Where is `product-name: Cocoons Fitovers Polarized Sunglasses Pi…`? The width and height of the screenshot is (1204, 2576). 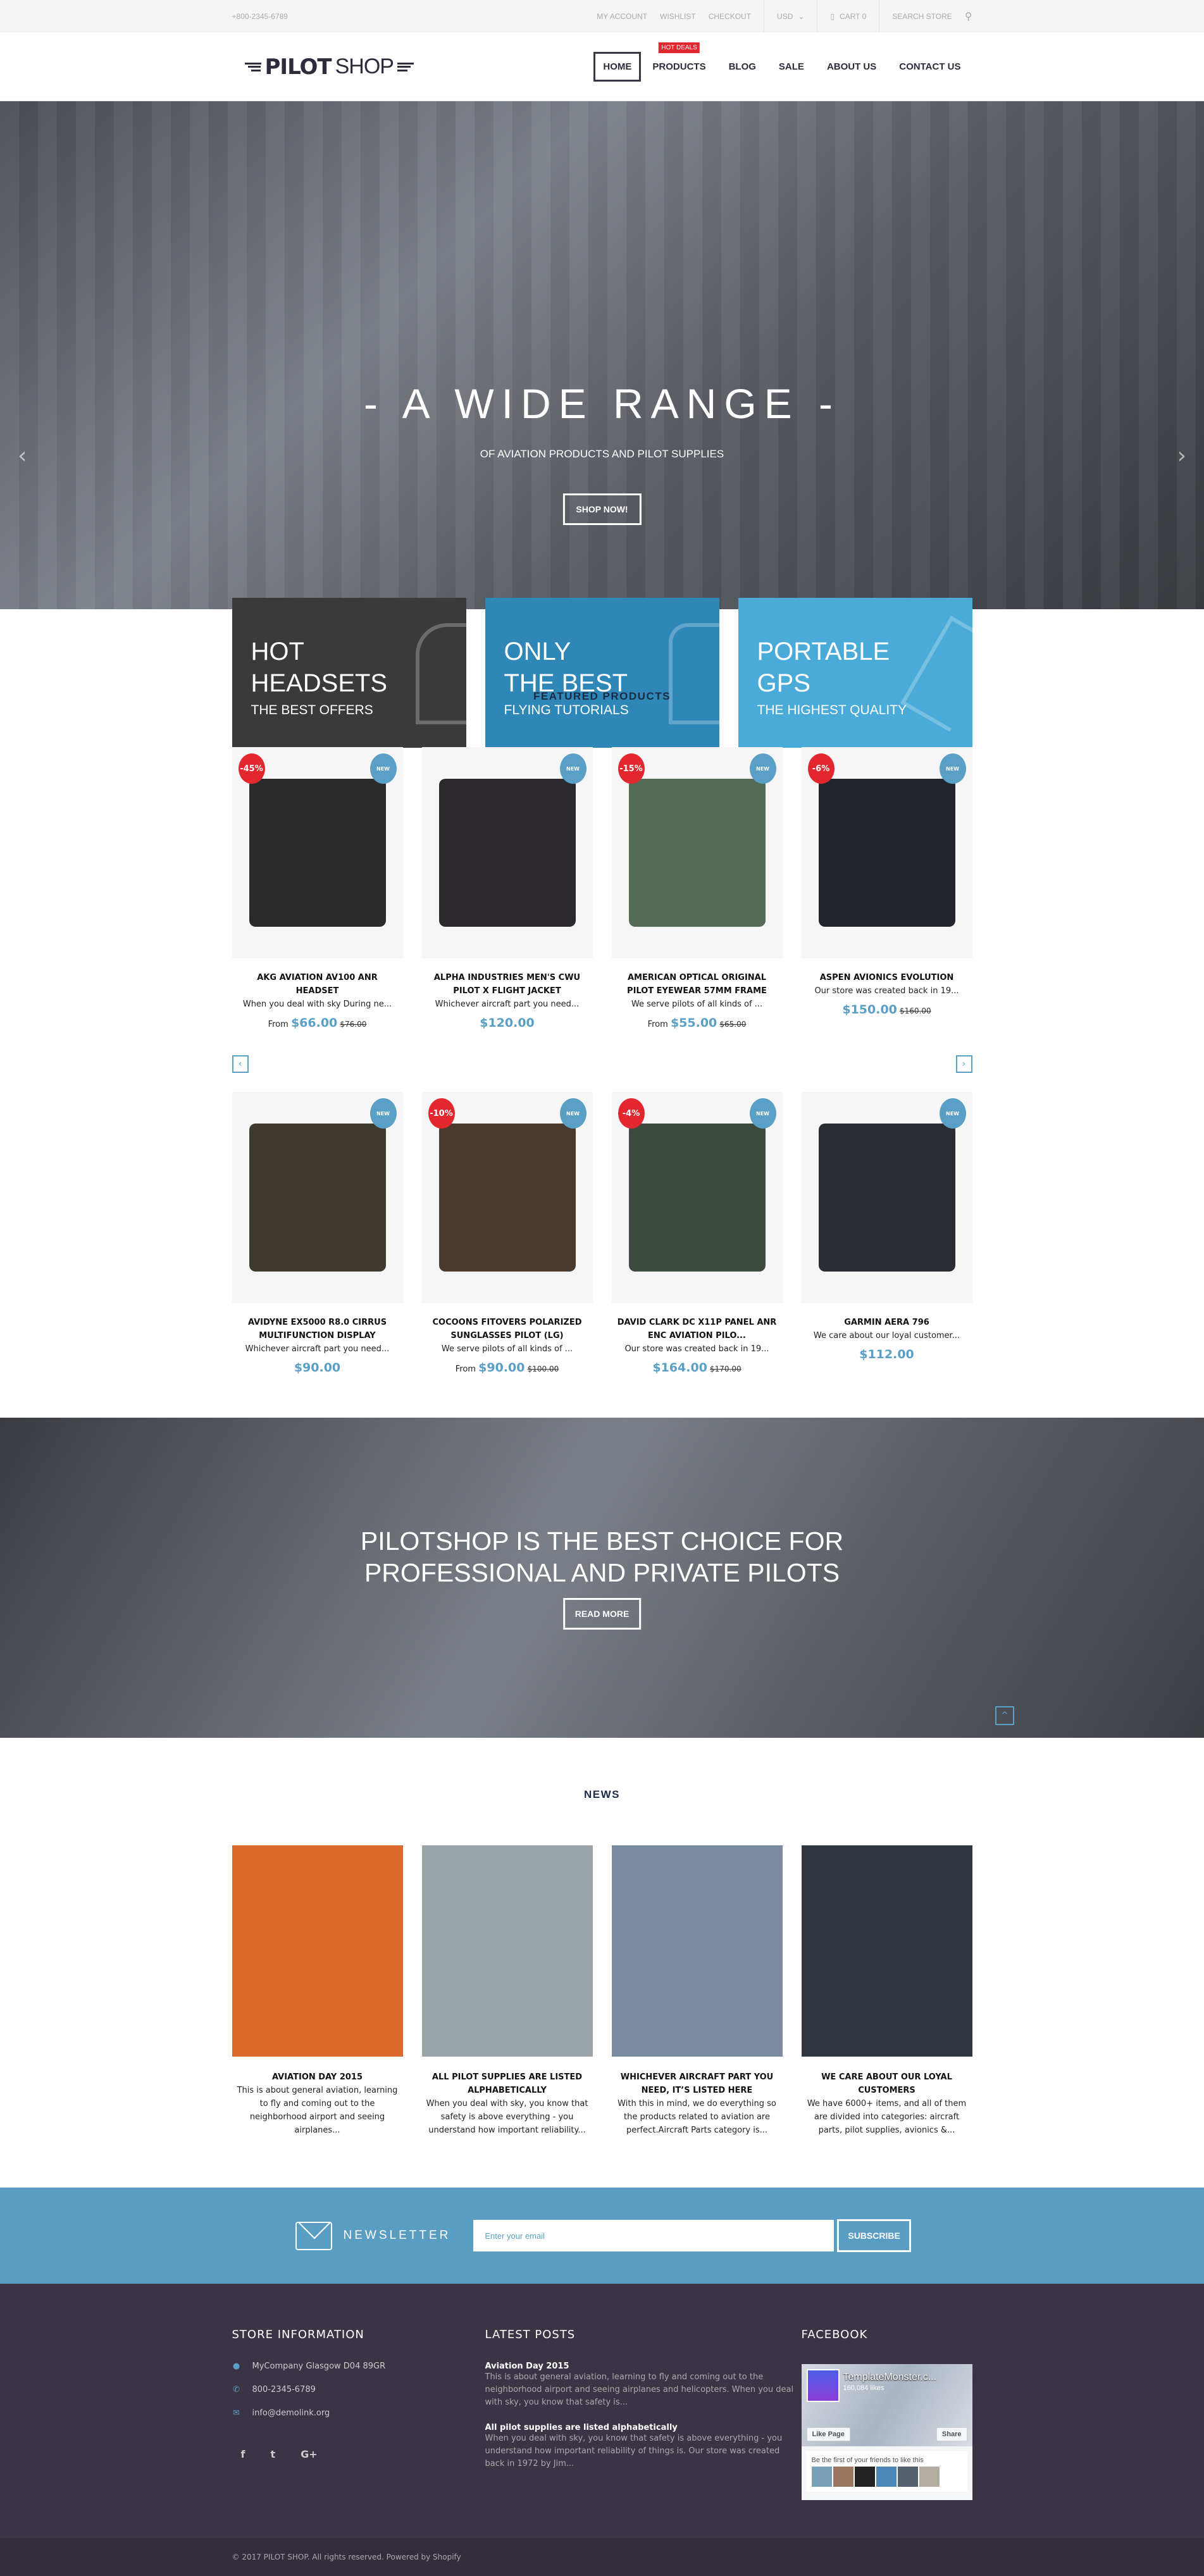 product-name: Cocoons Fitovers Polarized Sunglasses Pi… is located at coordinates (507, 1329).